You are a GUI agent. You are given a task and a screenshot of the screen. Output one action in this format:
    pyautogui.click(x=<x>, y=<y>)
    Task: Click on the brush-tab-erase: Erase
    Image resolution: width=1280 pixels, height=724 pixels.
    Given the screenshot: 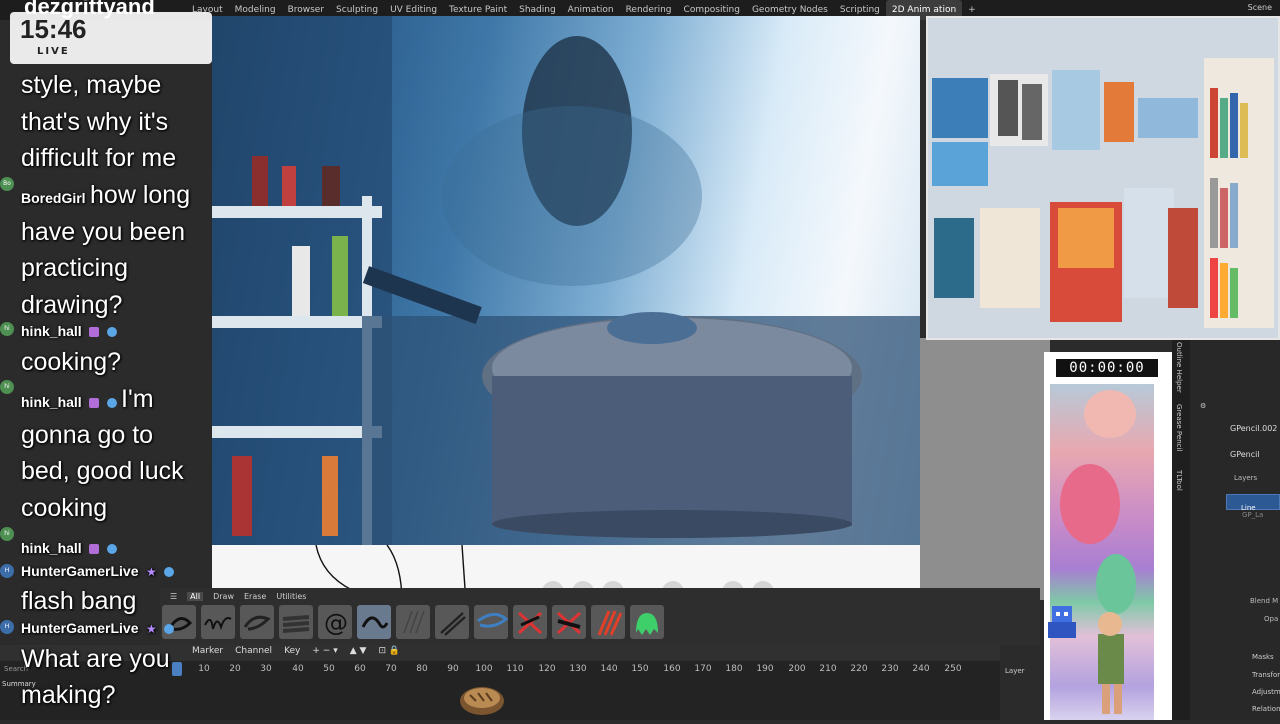 What is the action you would take?
    pyautogui.click(x=255, y=596)
    